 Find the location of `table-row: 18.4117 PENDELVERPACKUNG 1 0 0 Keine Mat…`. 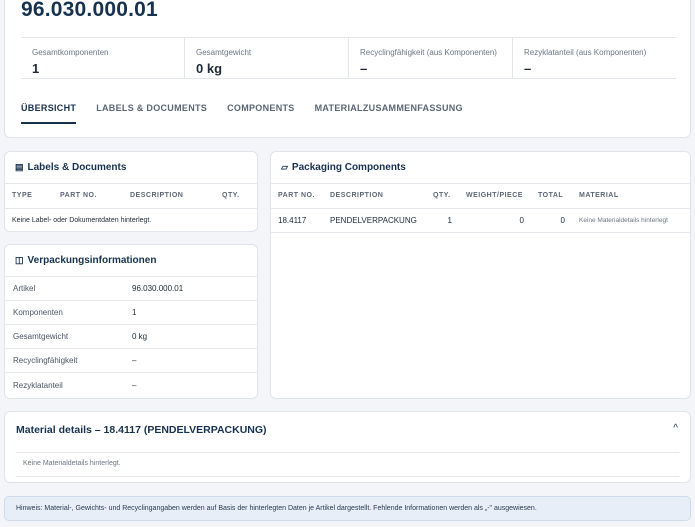

table-row: 18.4117 PENDELVERPACKUNG 1 0 0 Keine Mat… is located at coordinates (480, 220).